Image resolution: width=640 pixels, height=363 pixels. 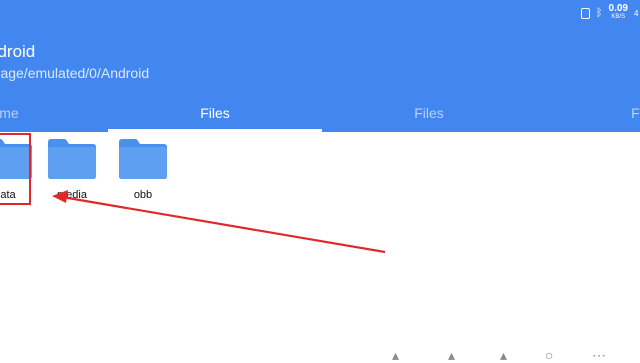 I want to click on annotation-arrow, so click(x=219, y=222).